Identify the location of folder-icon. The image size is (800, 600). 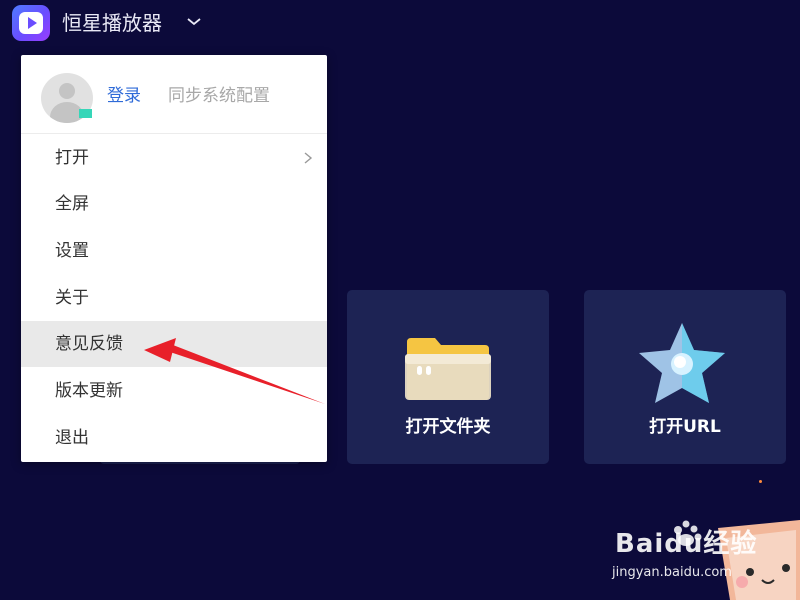
(448, 369).